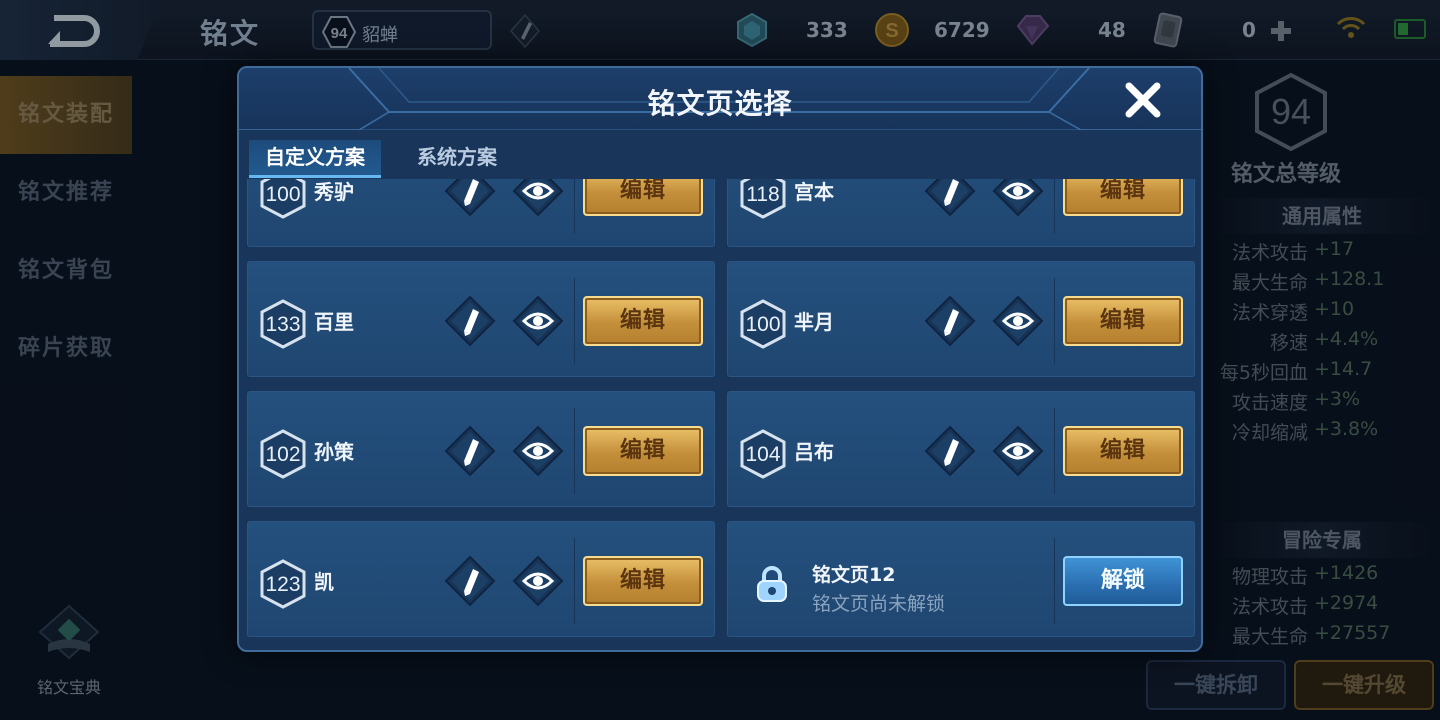 The width and height of the screenshot is (1440, 720). I want to click on page-level: 118, so click(763, 194).